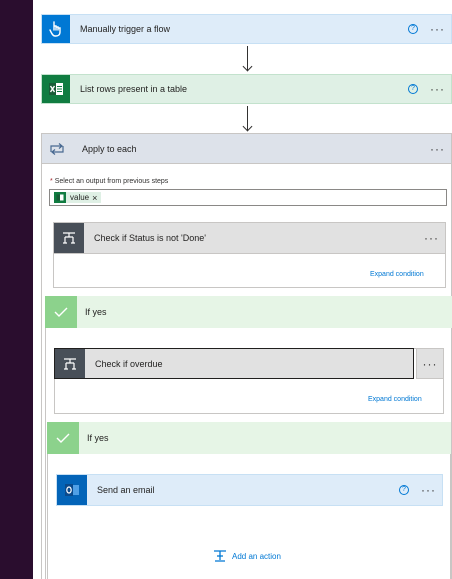 The height and width of the screenshot is (579, 452). I want to click on value-token-label: value, so click(80, 197).